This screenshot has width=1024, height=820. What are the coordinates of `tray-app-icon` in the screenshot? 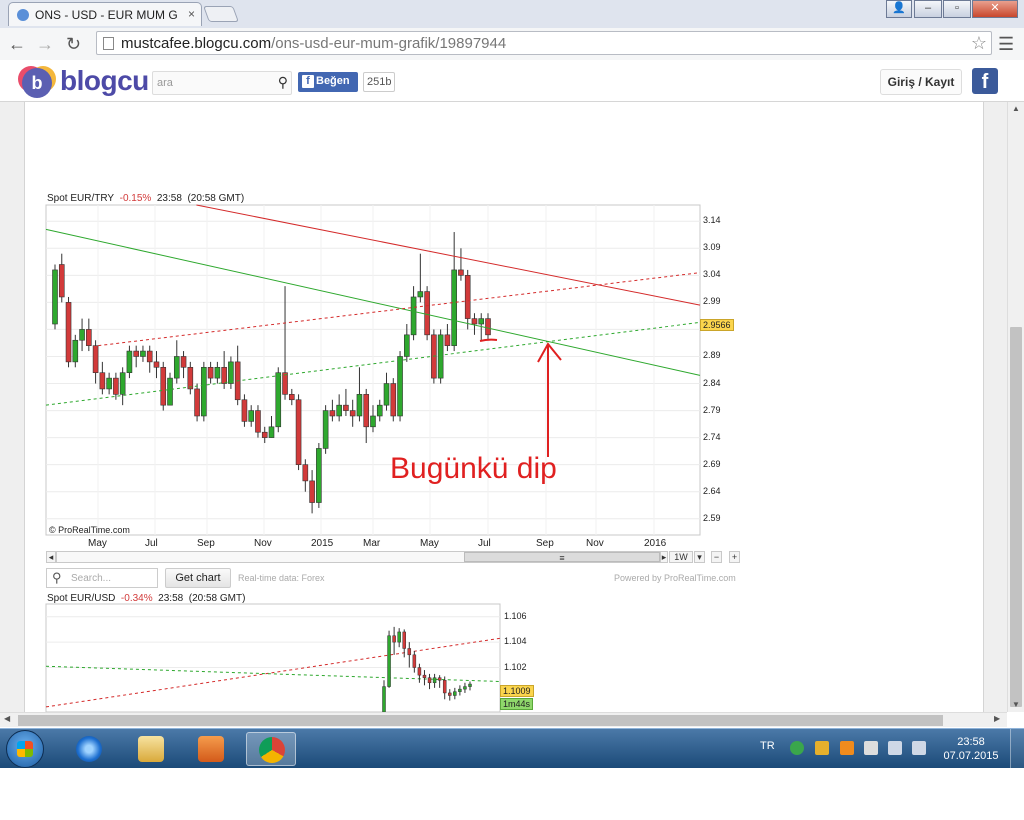 It's located at (797, 748).